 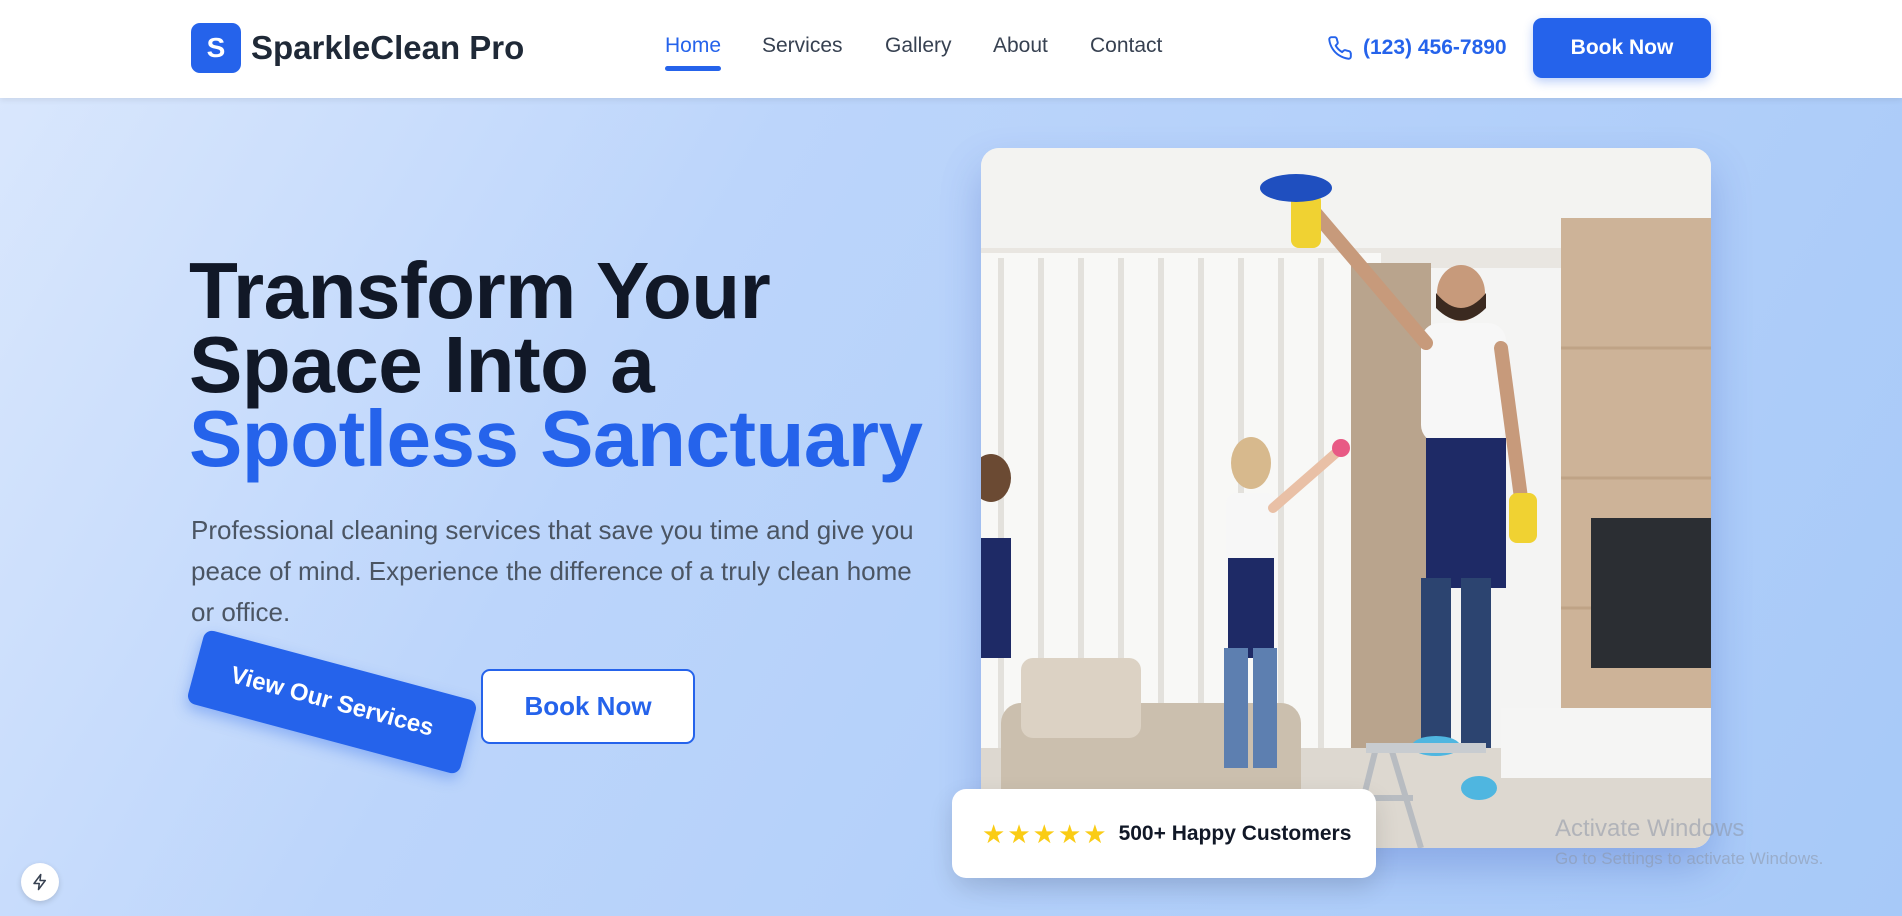 What do you see at coordinates (1435, 47) in the screenshot?
I see `phone-number: (123) 456-7890` at bounding box center [1435, 47].